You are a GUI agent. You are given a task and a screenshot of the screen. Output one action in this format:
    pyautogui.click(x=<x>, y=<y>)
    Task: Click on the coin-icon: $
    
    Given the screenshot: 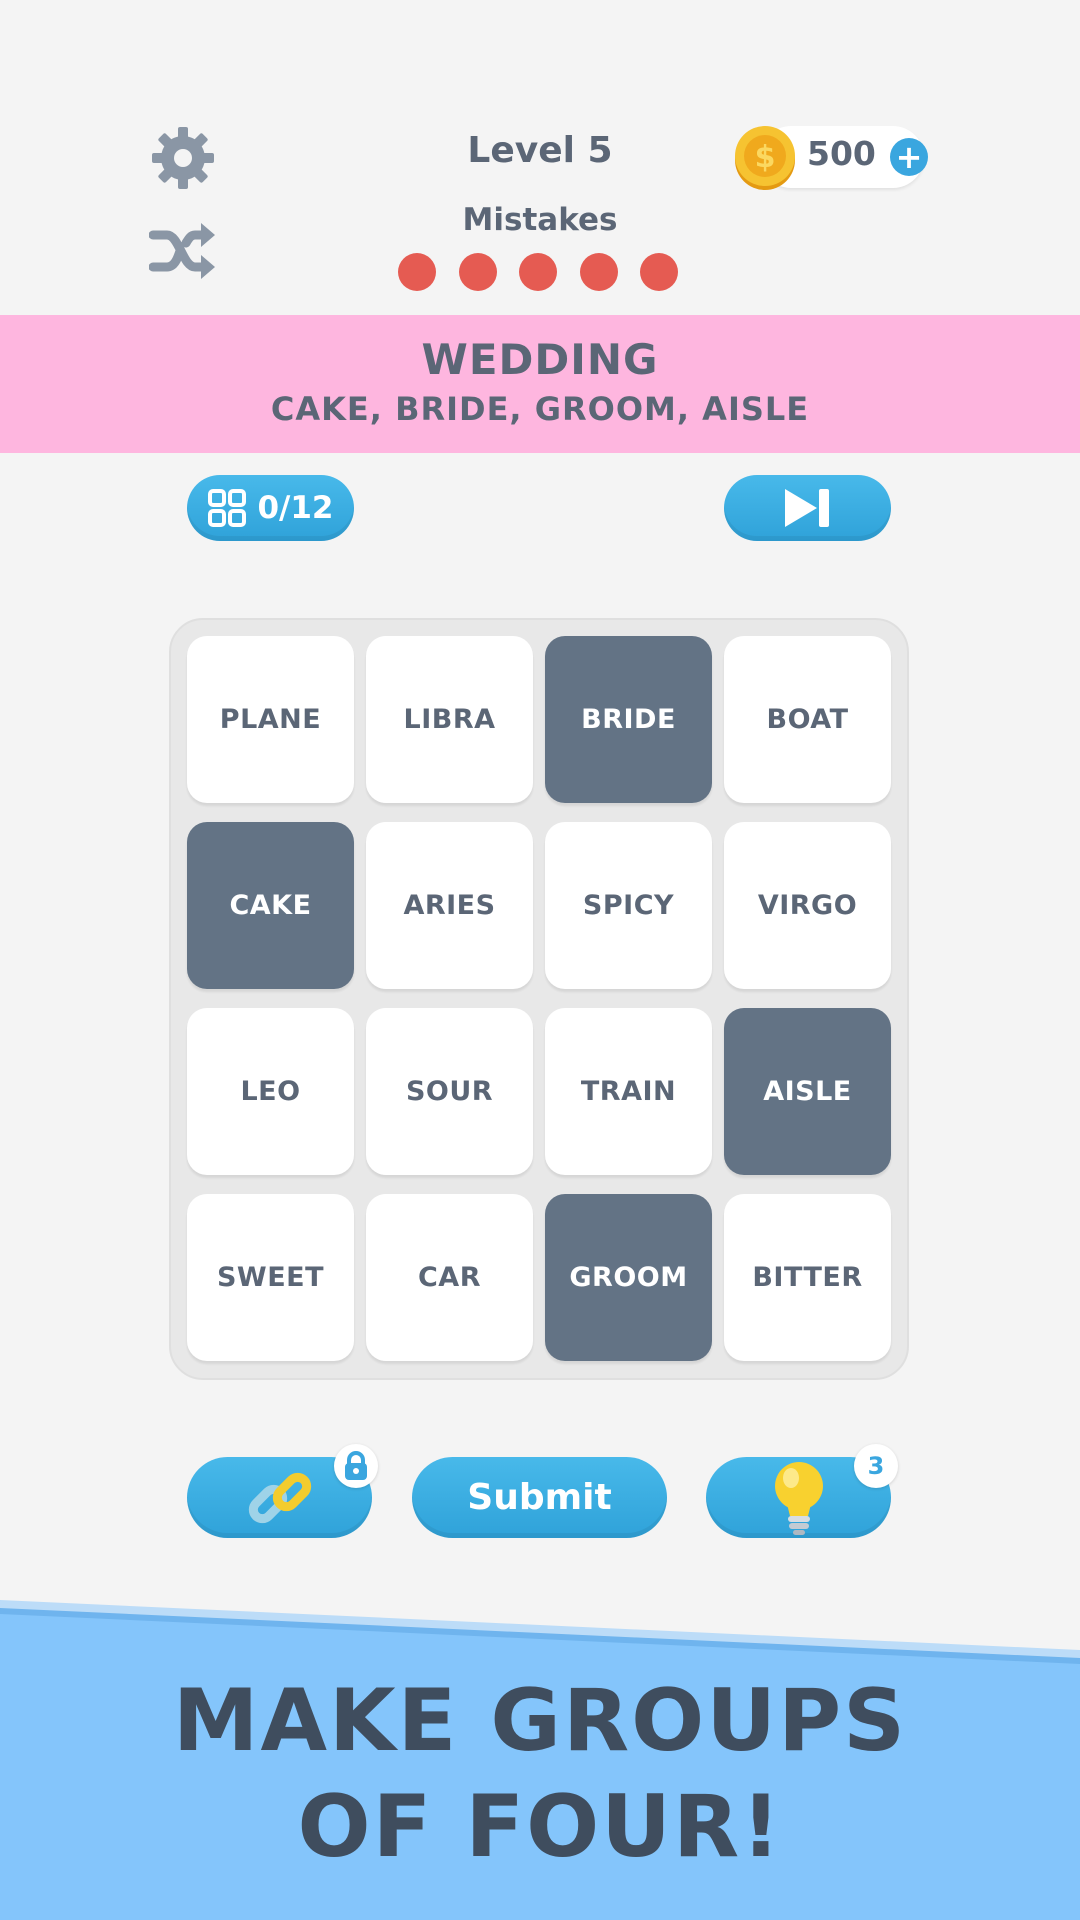 What is the action you would take?
    pyautogui.click(x=765, y=158)
    